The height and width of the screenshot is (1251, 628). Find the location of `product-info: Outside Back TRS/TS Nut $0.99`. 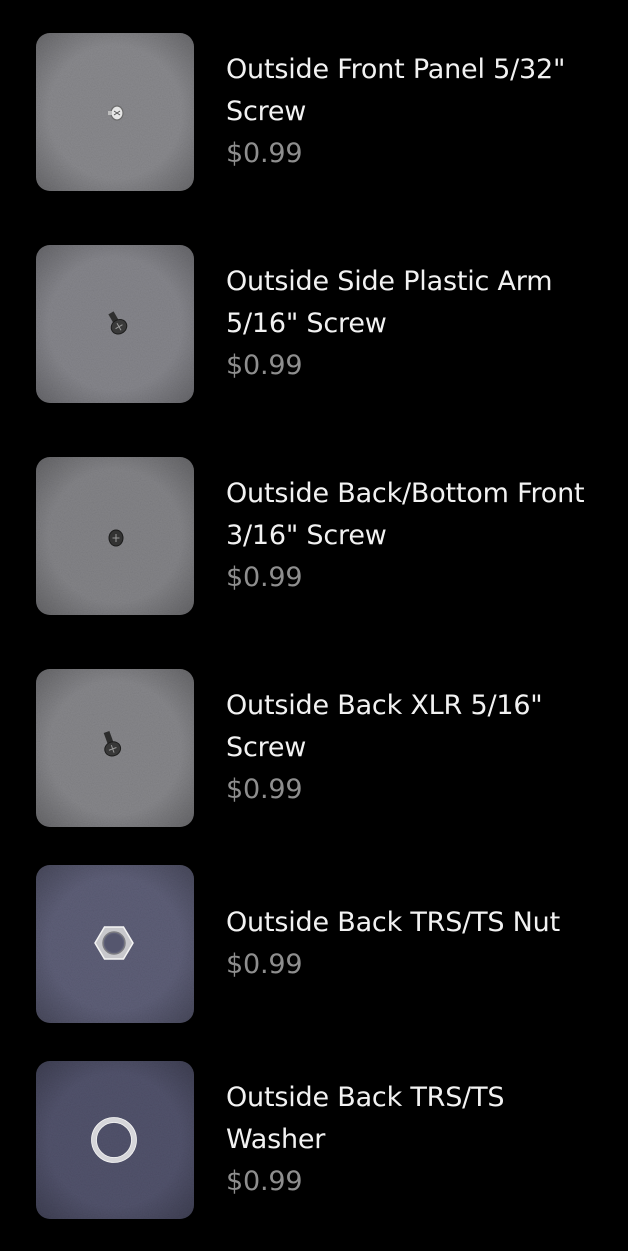

product-info: Outside Back TRS/TS Nut $0.99 is located at coordinates (416, 944).